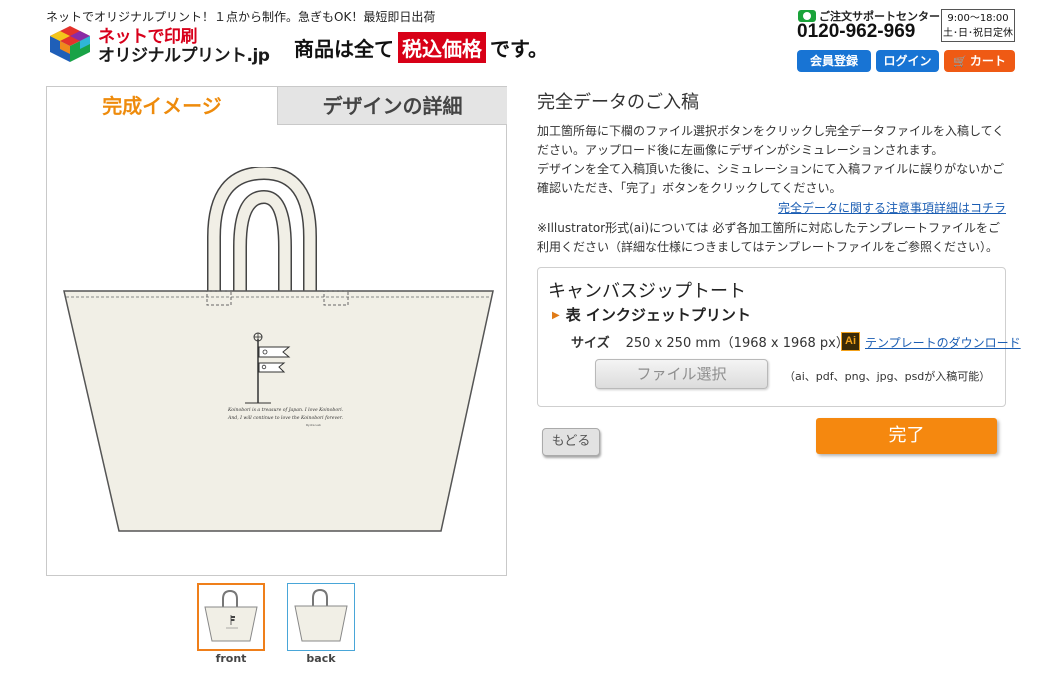  I want to click on register-button: 会員登録, so click(834, 61).